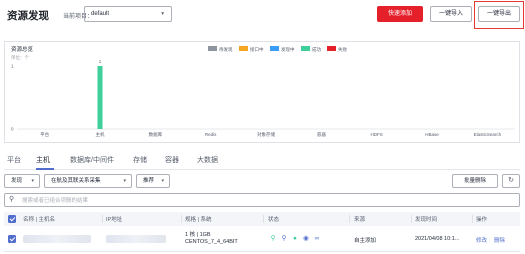 Image resolution: width=525 pixels, height=254 pixels. Describe the element at coordinates (475, 181) in the screenshot. I see `bulk-delete-button: 批量删除` at that location.